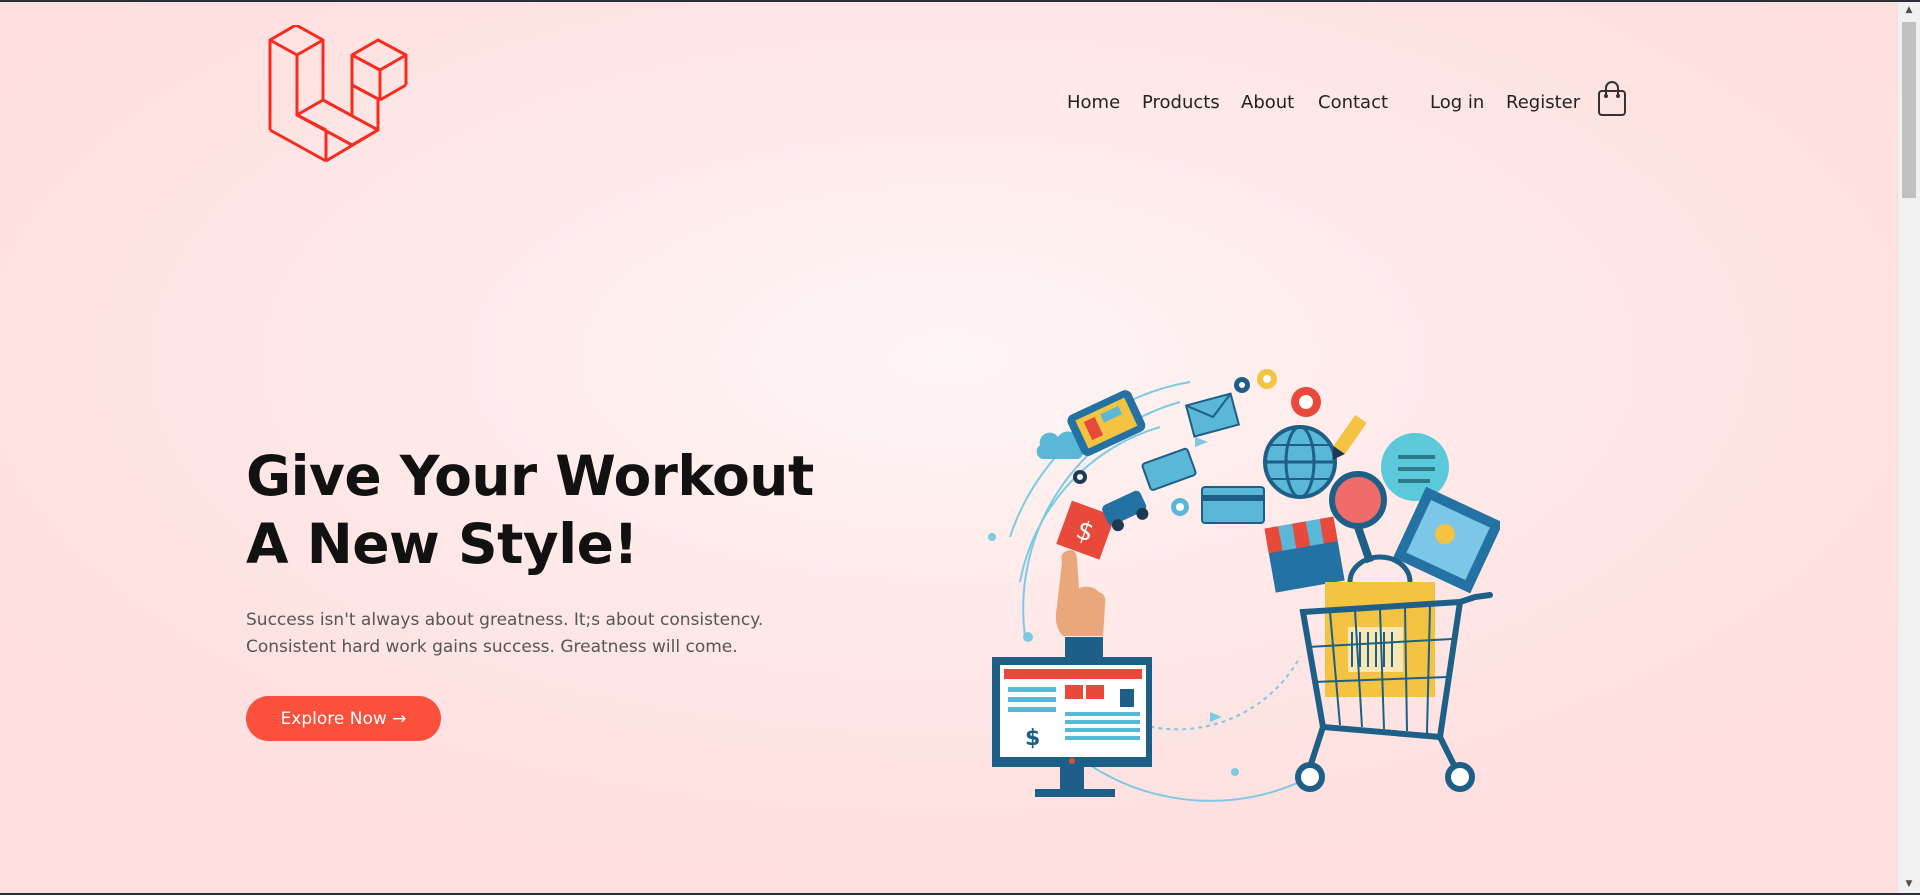  I want to click on nav-contact-link: Contact, so click(1353, 103).